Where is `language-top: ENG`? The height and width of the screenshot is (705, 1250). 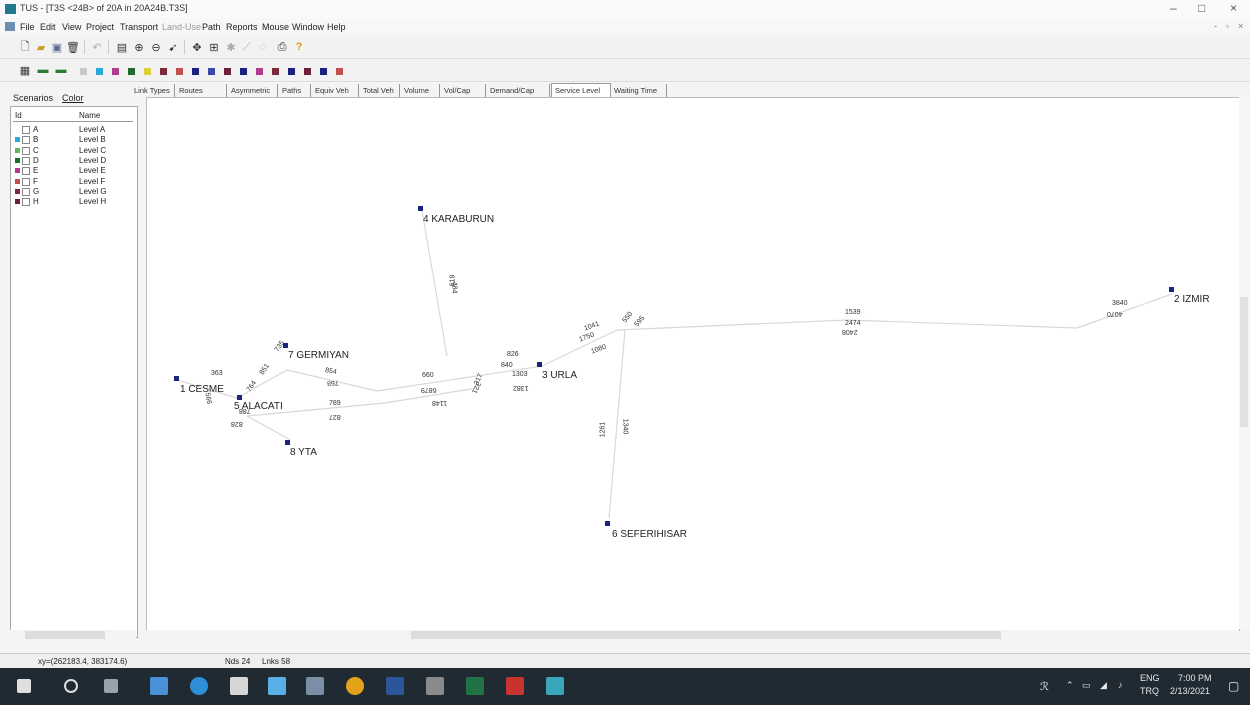
language-top: ENG is located at coordinates (1150, 678).